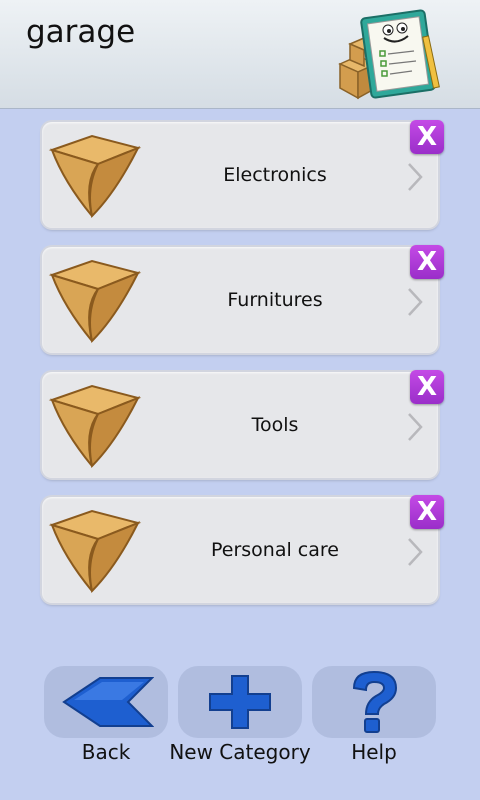 This screenshot has height=800, width=480. What do you see at coordinates (240, 752) in the screenshot?
I see `new-category-label: New Category` at bounding box center [240, 752].